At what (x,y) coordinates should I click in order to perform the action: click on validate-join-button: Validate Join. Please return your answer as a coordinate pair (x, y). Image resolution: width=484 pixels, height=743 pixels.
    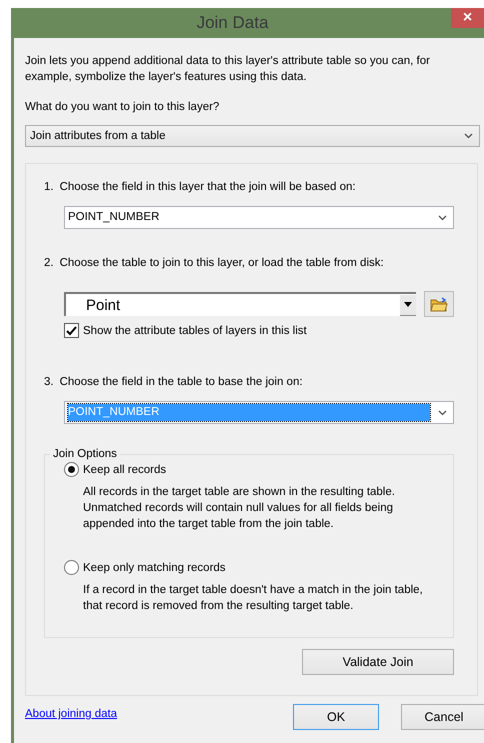
    Looking at the image, I should click on (378, 662).